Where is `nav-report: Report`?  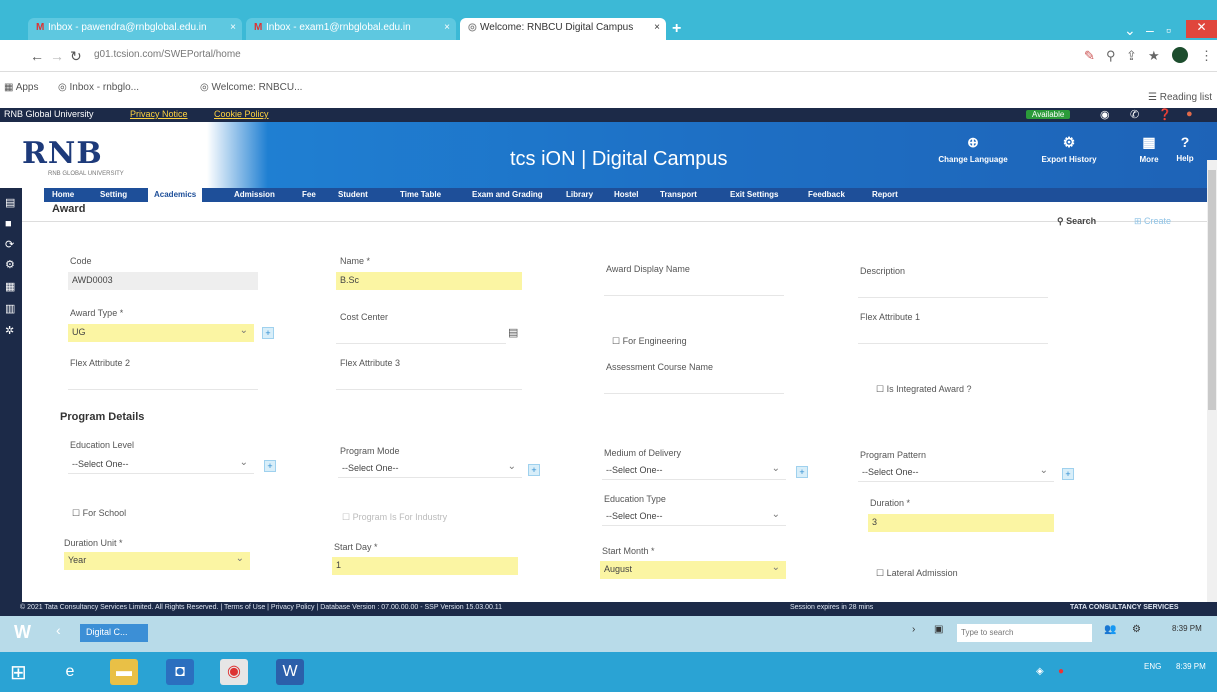 nav-report: Report is located at coordinates (885, 194).